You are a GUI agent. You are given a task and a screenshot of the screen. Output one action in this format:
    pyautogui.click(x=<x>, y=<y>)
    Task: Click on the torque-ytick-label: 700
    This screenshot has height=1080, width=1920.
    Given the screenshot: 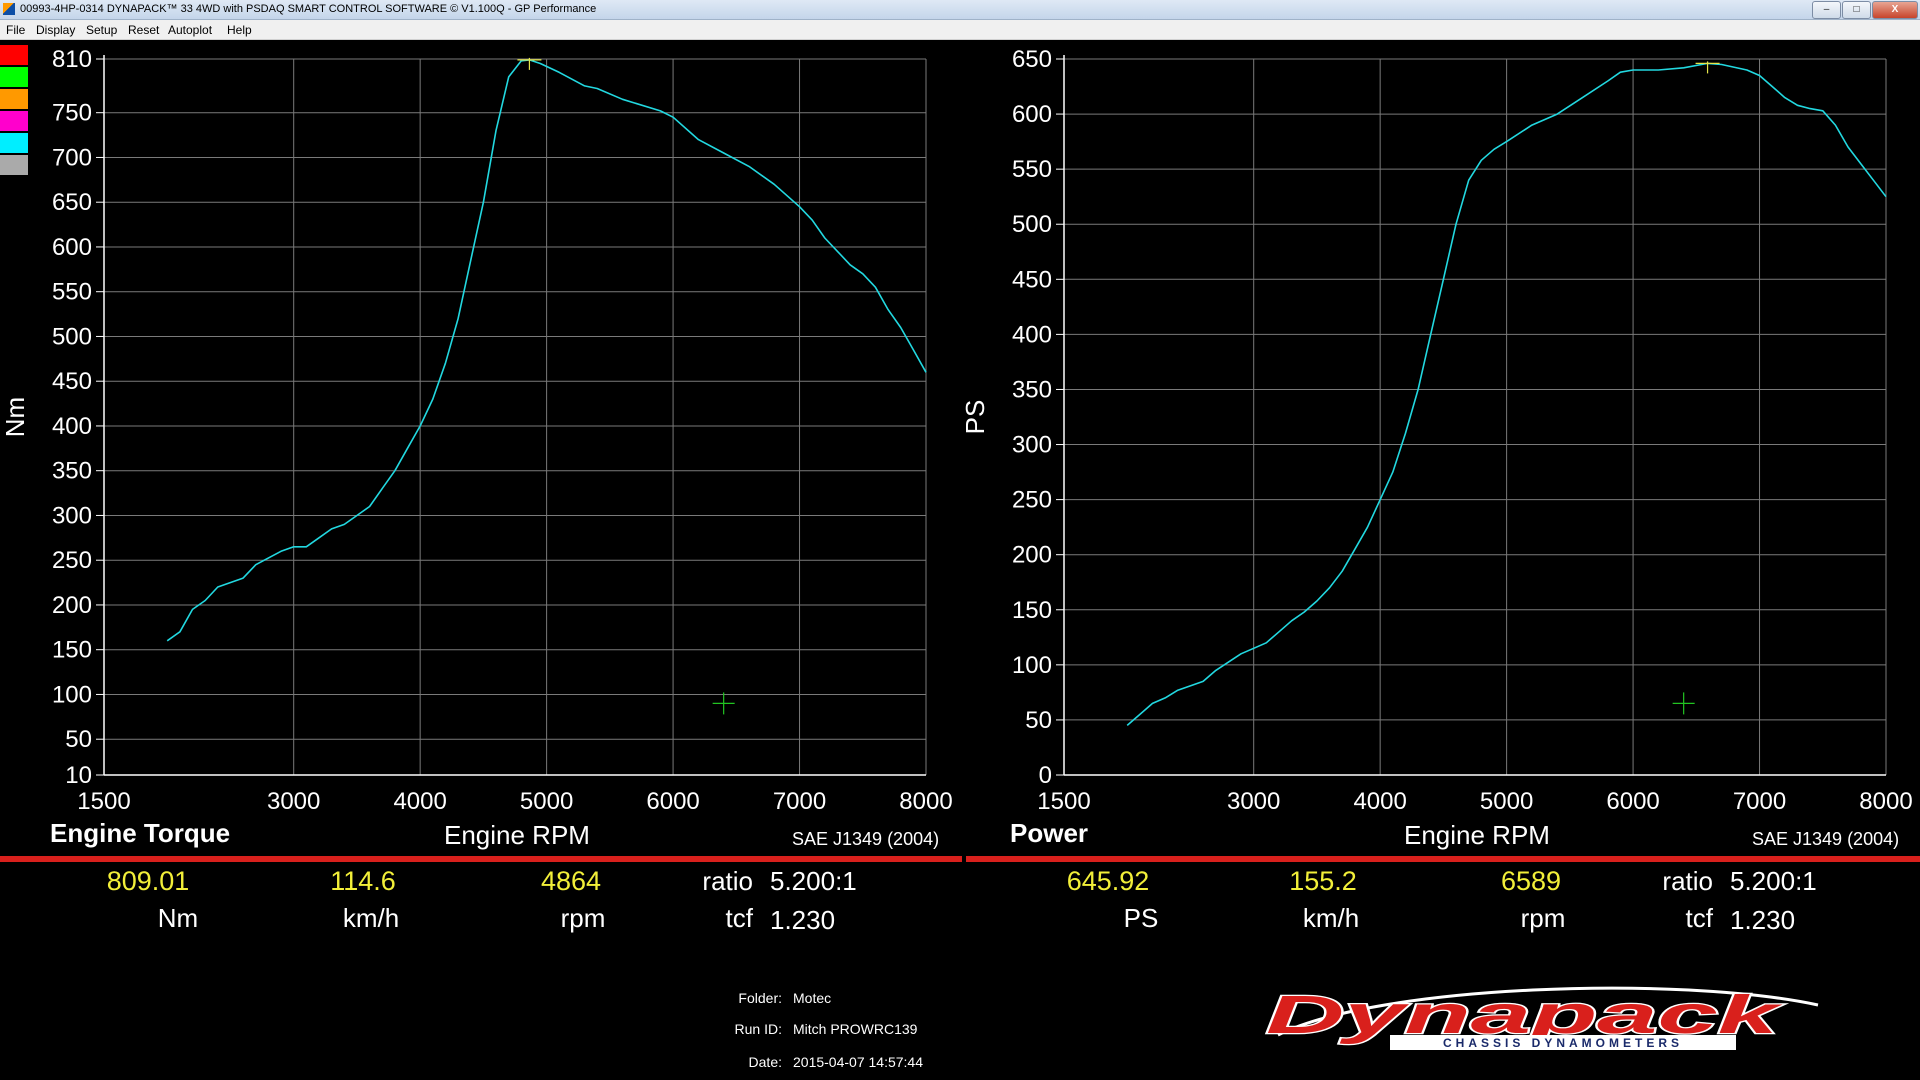 What is the action you would take?
    pyautogui.click(x=72, y=157)
    